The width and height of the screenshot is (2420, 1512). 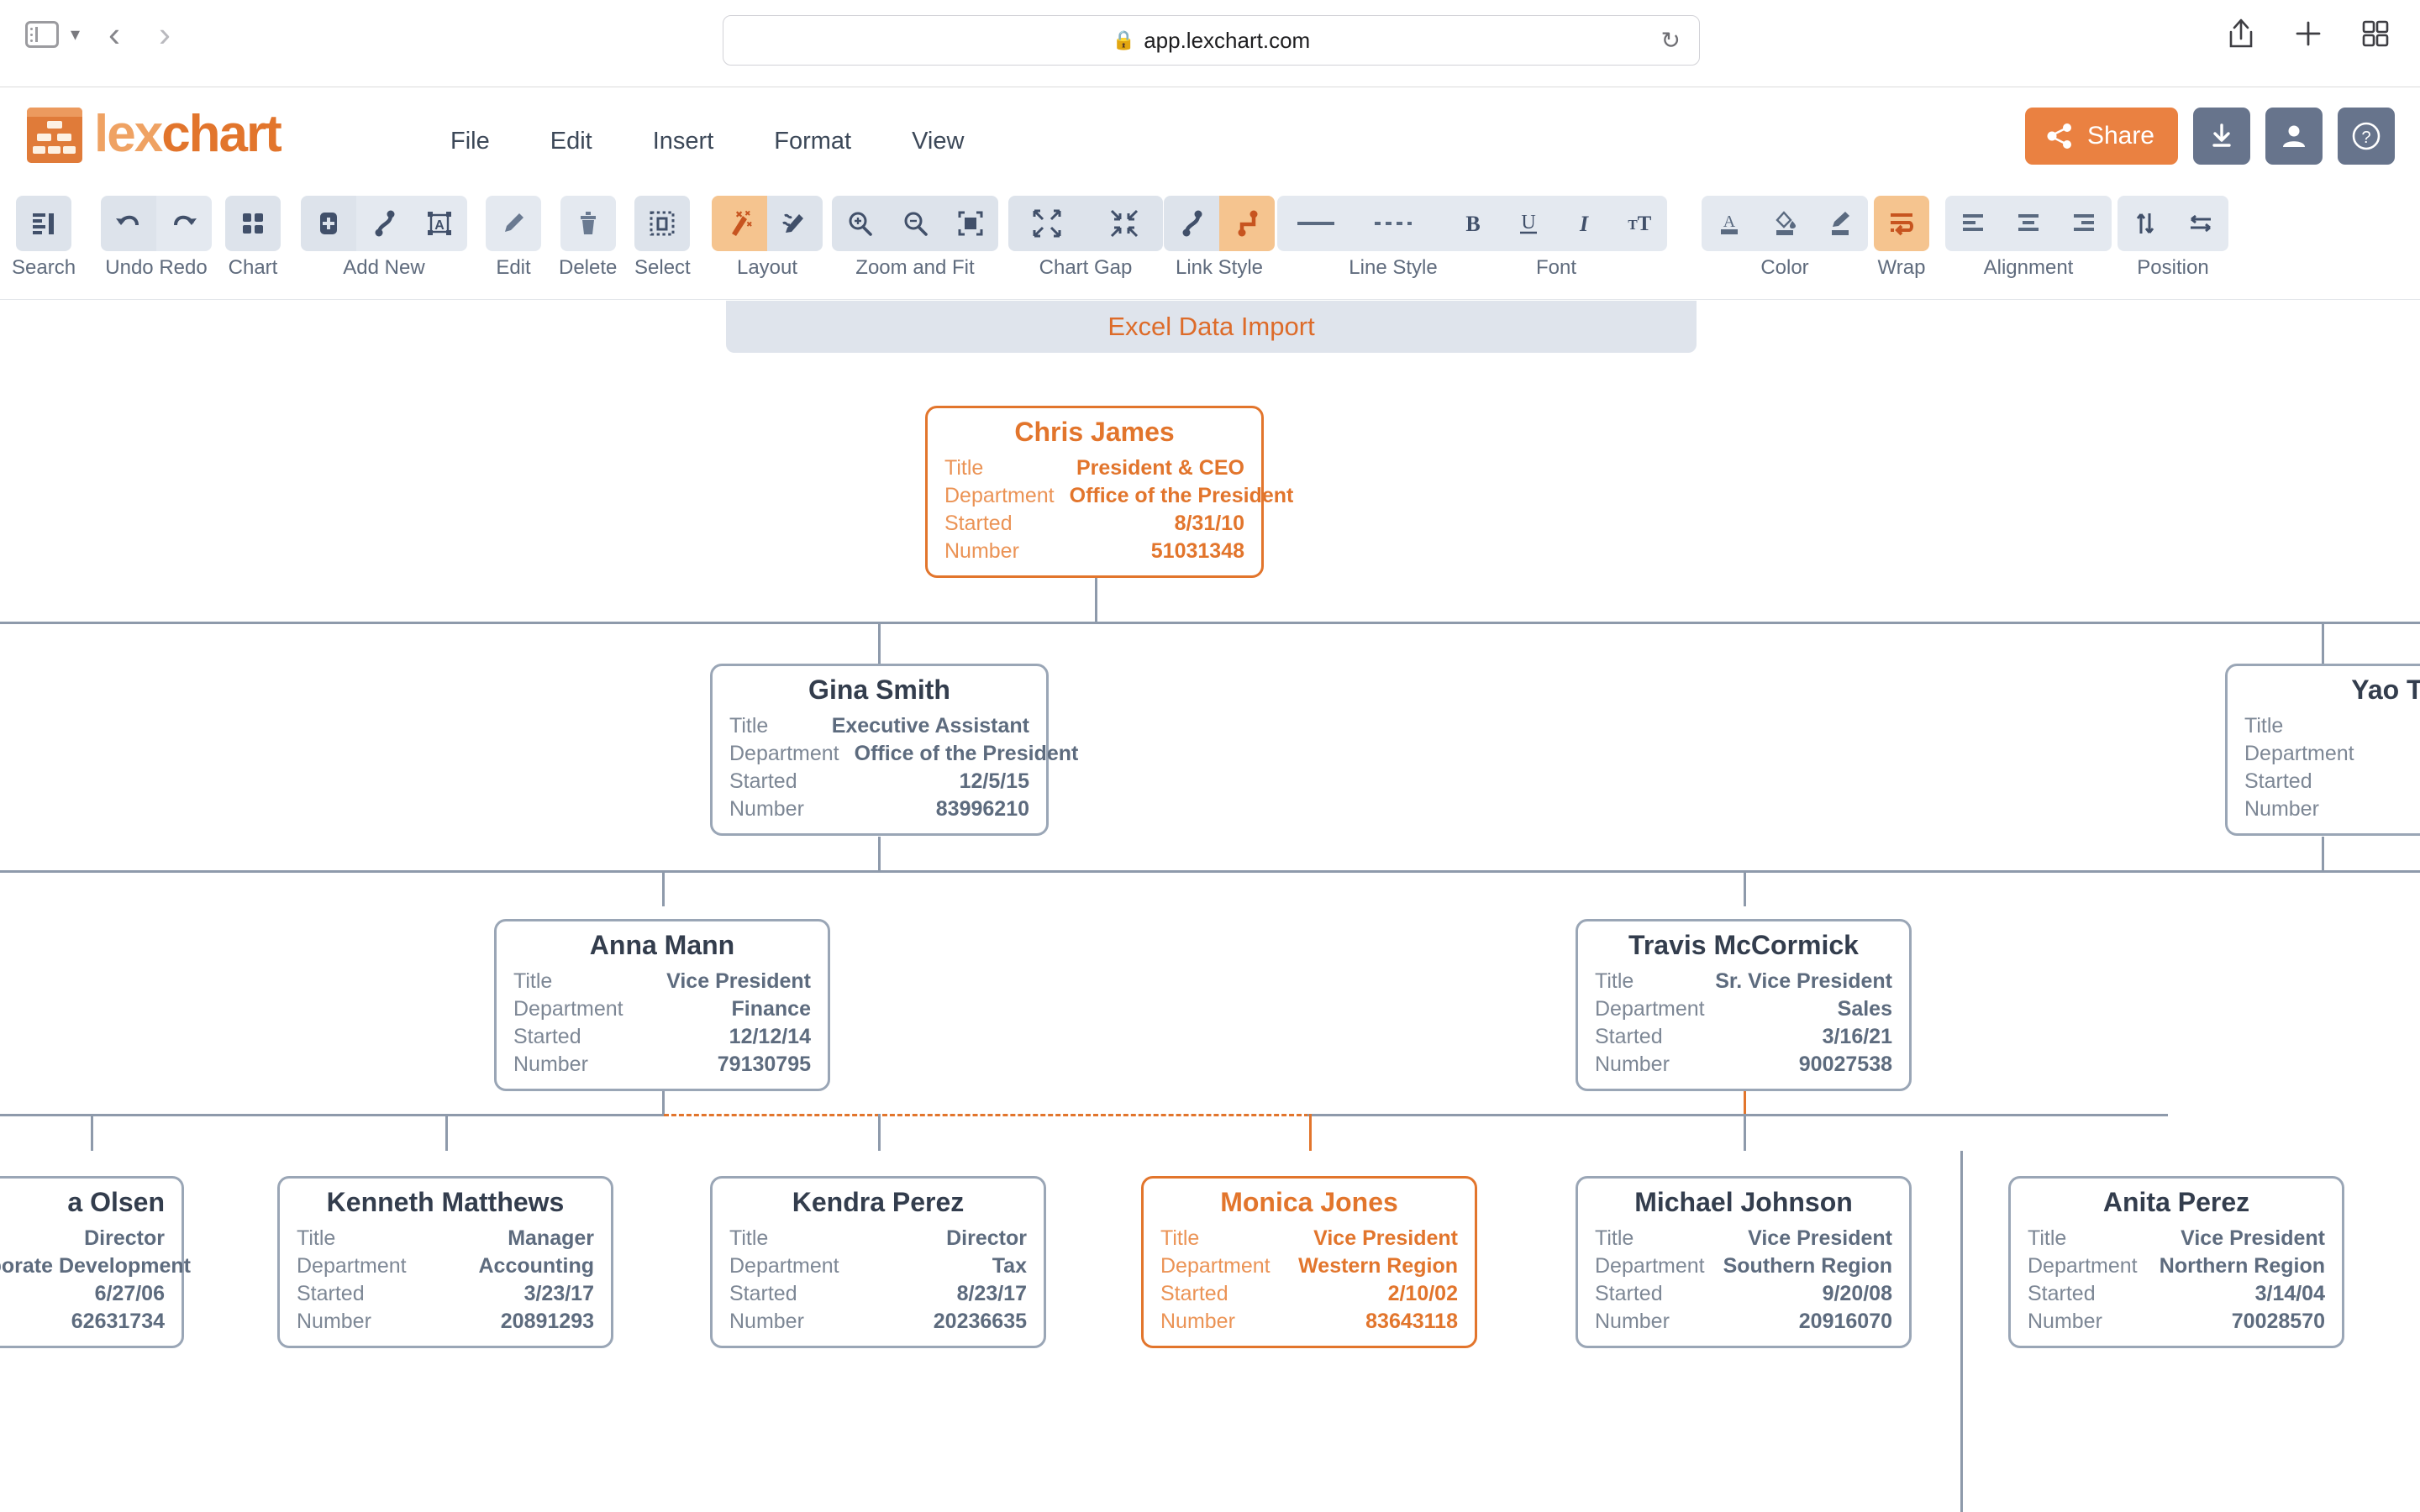 I want to click on node-field-department: Departmentporate Development, so click(x=96, y=1266).